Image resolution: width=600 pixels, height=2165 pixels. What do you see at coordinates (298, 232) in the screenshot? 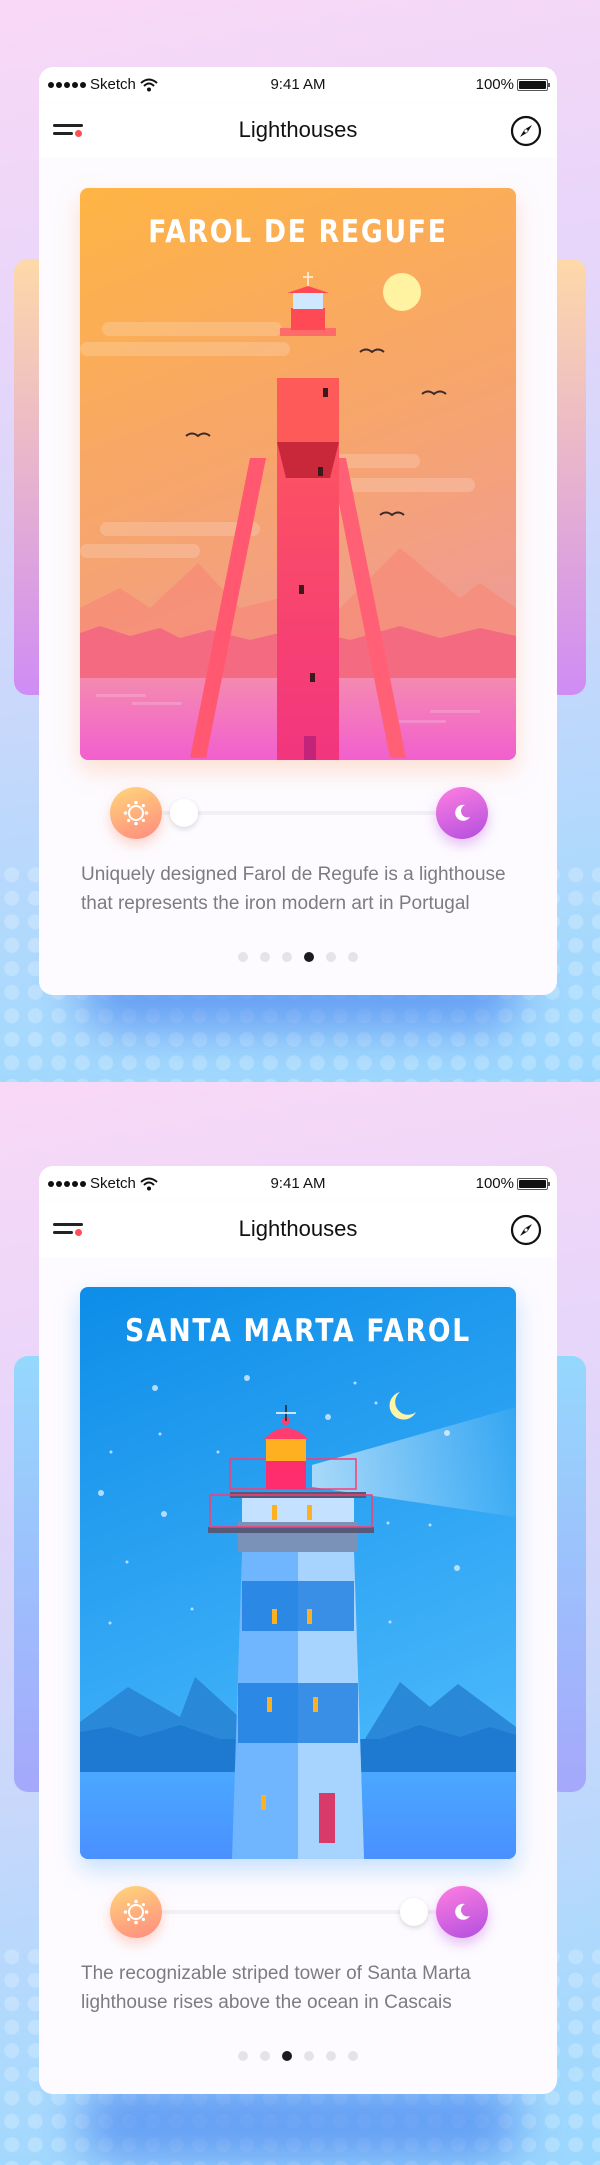
I see `card-title: FAROL DE REGUFE` at bounding box center [298, 232].